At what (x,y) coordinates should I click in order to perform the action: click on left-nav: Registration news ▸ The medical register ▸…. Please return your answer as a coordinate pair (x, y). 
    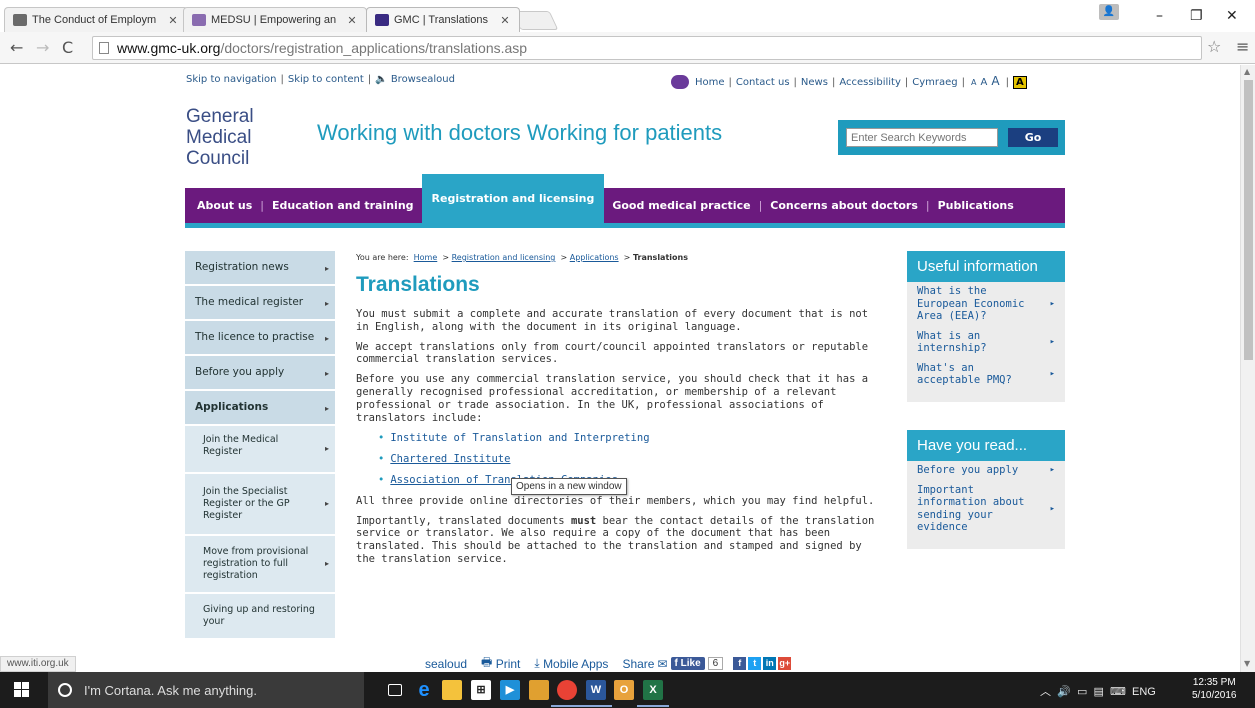
    Looking at the image, I should click on (260, 445).